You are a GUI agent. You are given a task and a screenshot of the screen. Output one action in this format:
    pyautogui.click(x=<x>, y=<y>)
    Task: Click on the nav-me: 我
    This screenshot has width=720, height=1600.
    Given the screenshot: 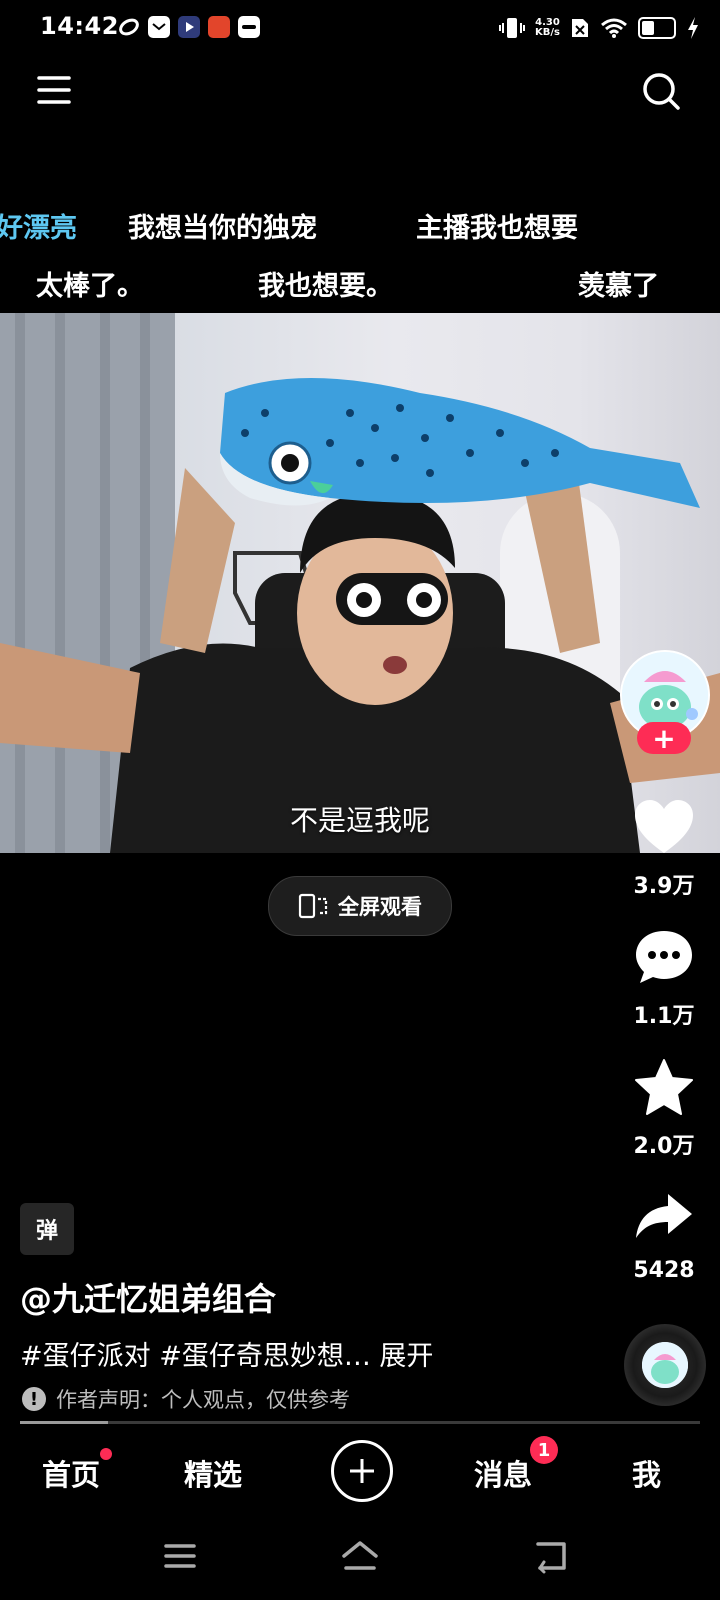 What is the action you would take?
    pyautogui.click(x=646, y=1473)
    